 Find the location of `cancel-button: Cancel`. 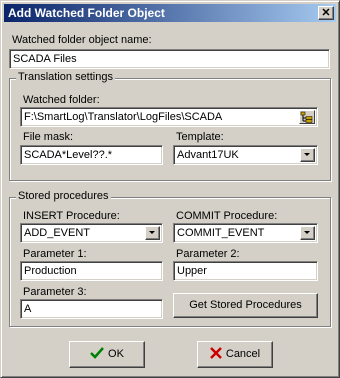

cancel-button: Cancel is located at coordinates (235, 354).